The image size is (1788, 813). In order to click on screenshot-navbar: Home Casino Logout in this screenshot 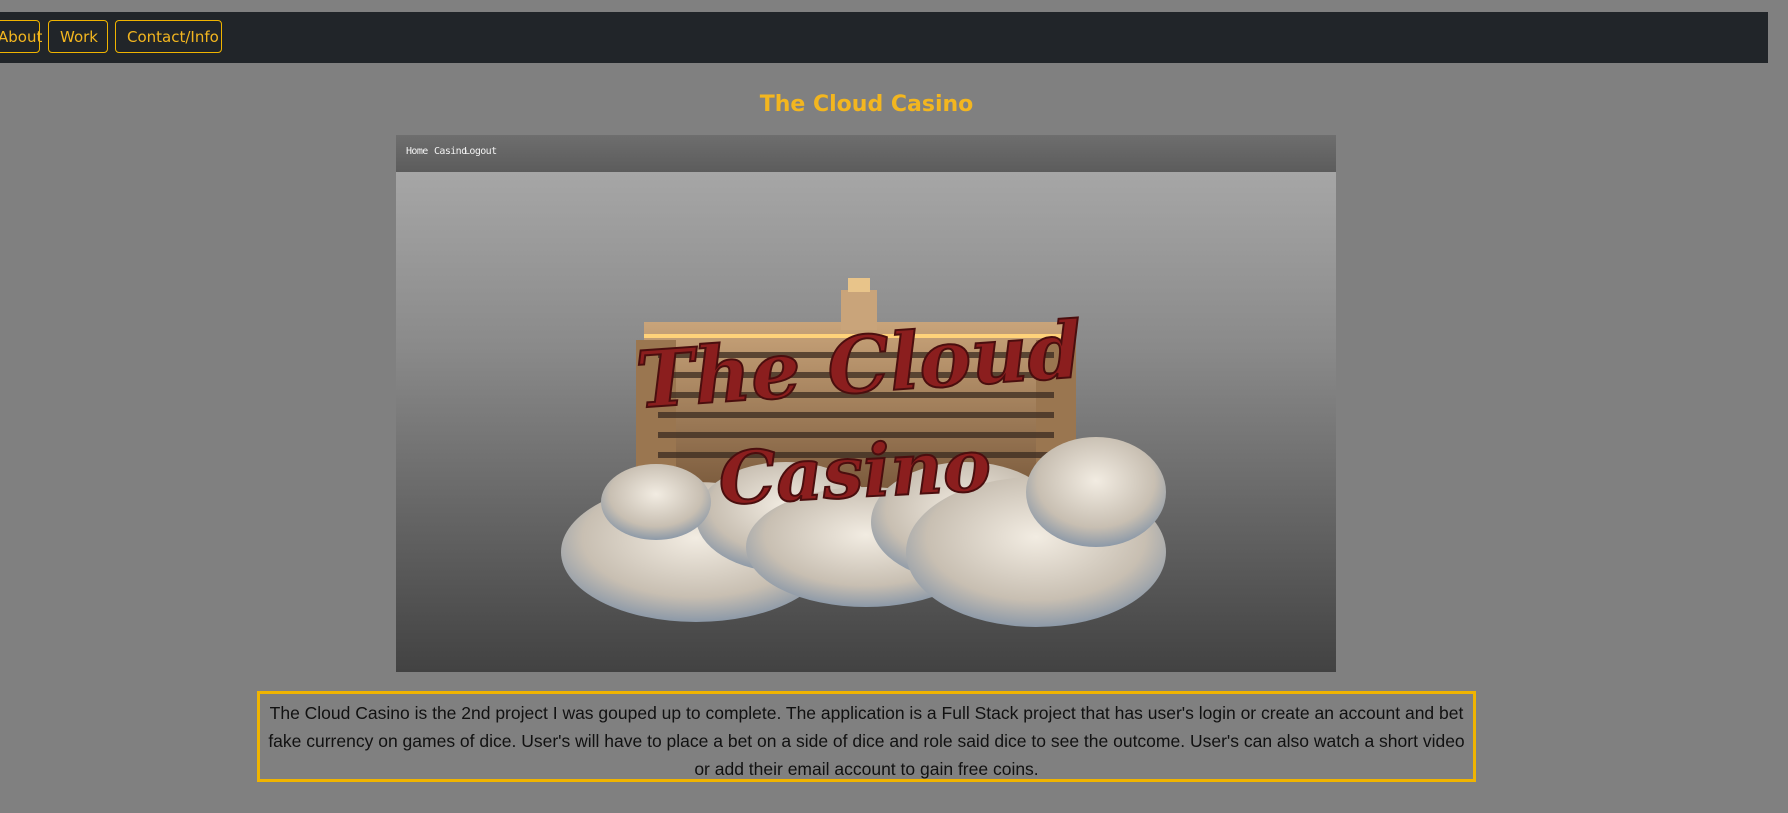, I will do `click(866, 153)`.